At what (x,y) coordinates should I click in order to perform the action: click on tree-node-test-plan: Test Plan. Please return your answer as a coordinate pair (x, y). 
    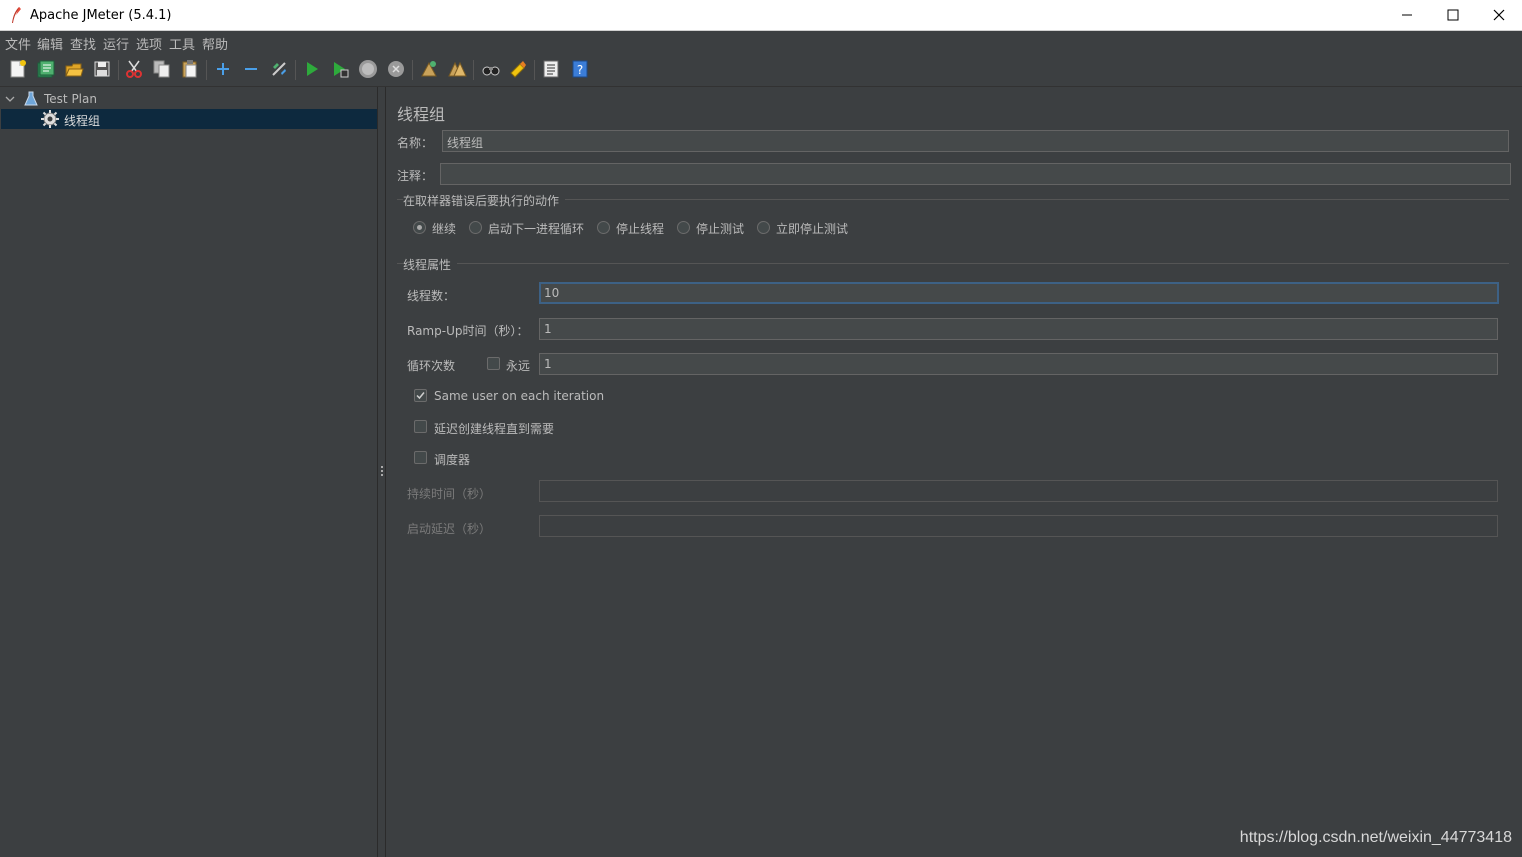
    Looking at the image, I should click on (189, 99).